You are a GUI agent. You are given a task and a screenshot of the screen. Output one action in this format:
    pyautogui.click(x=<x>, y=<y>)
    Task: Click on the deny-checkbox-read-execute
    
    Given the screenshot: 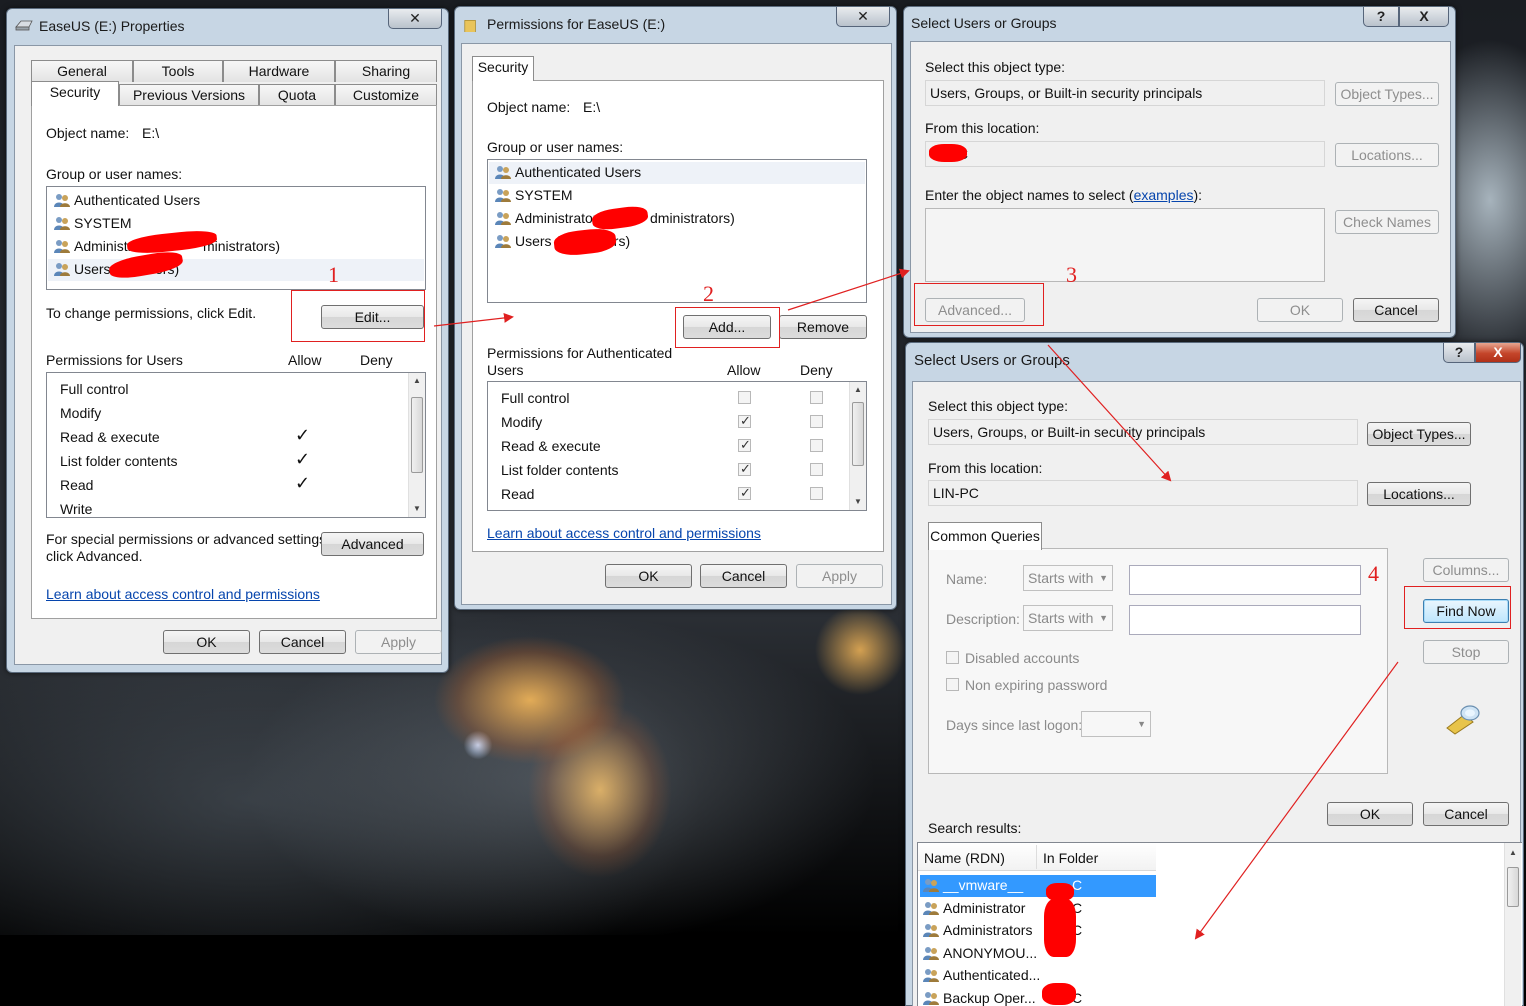 What is the action you would take?
    pyautogui.click(x=816, y=445)
    